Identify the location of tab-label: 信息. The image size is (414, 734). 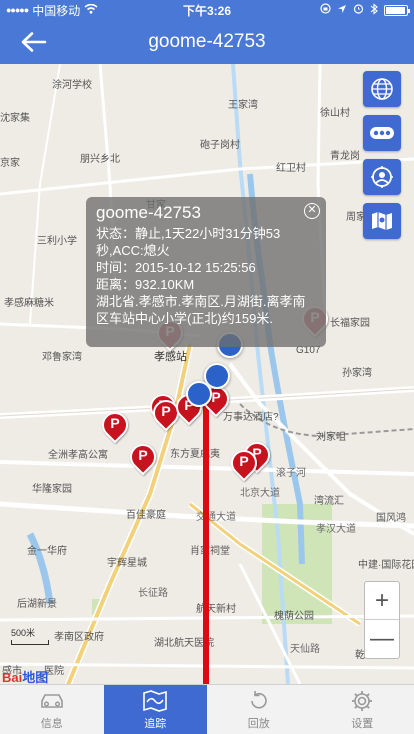
(51, 723).